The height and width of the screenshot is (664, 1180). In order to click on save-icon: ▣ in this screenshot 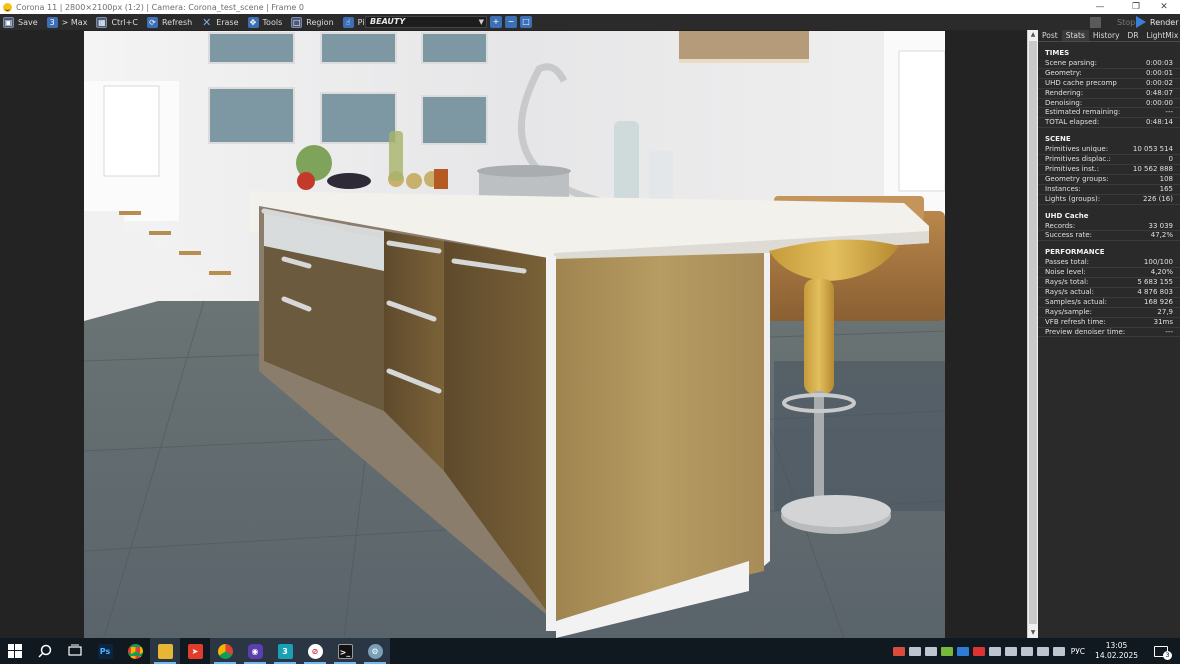, I will do `click(8, 22)`.